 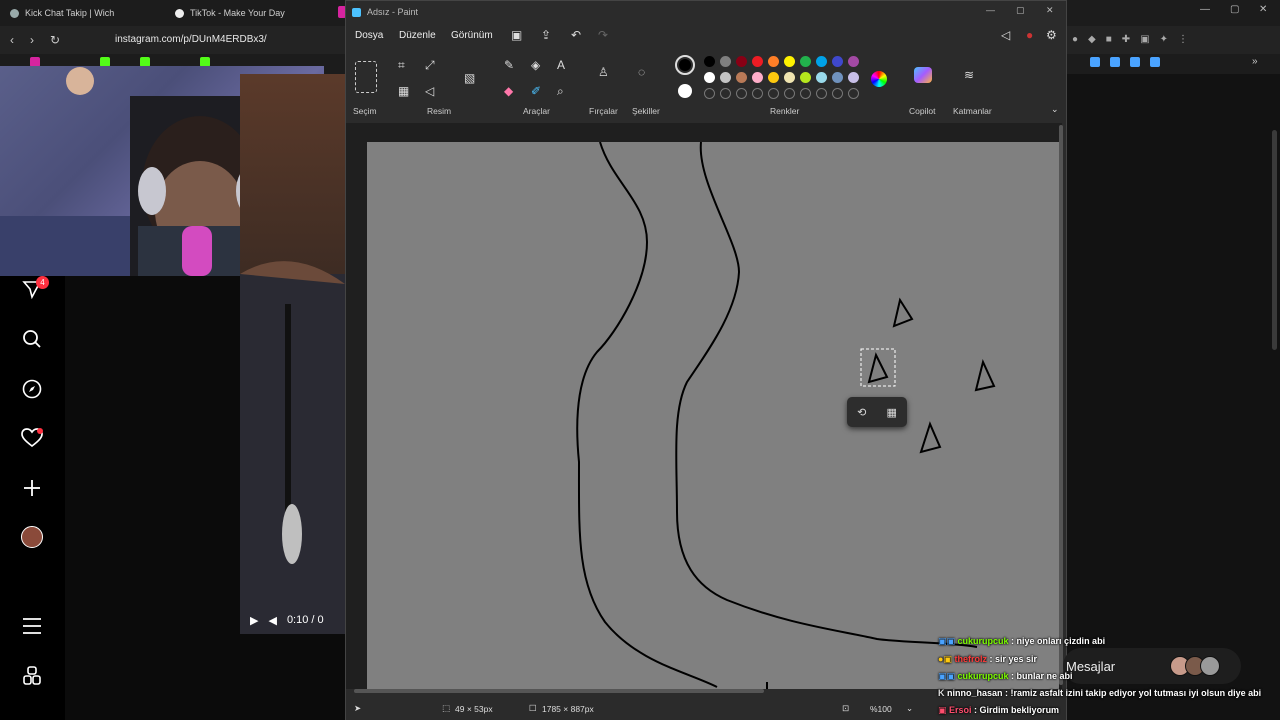 I want to click on sidebar-item-more, so click(x=32, y=626).